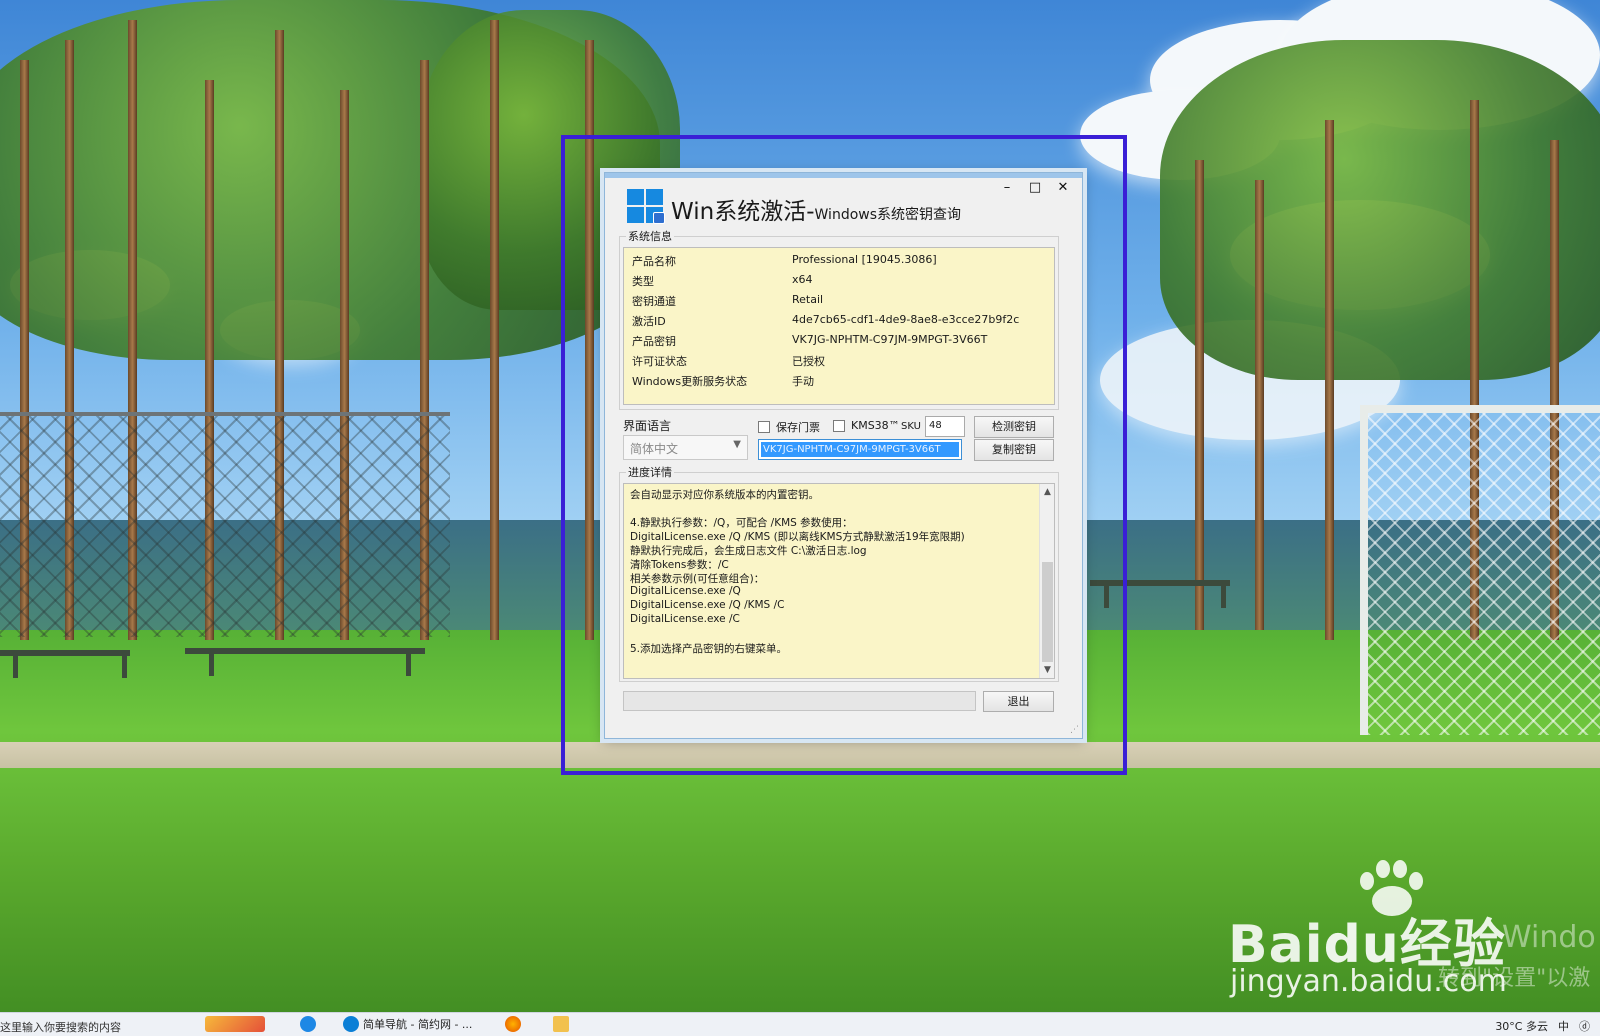 Image resolution: width=1600 pixels, height=1036 pixels. What do you see at coordinates (1014, 427) in the screenshot?
I see `detect-key-button: 检测密钥` at bounding box center [1014, 427].